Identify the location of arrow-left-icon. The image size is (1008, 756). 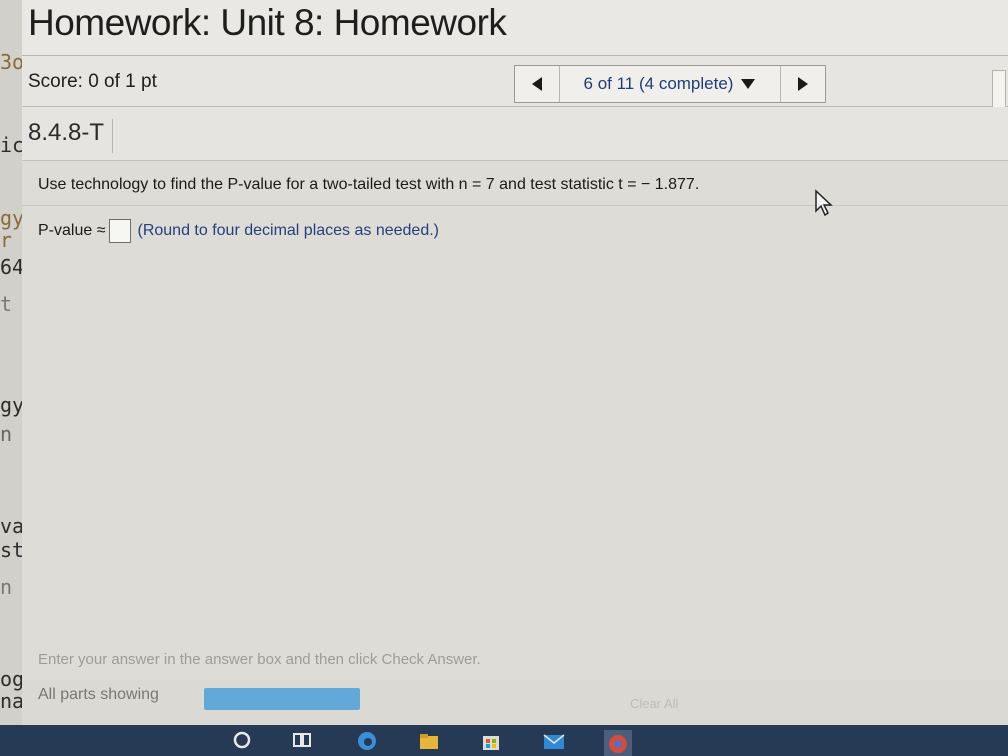
(537, 84).